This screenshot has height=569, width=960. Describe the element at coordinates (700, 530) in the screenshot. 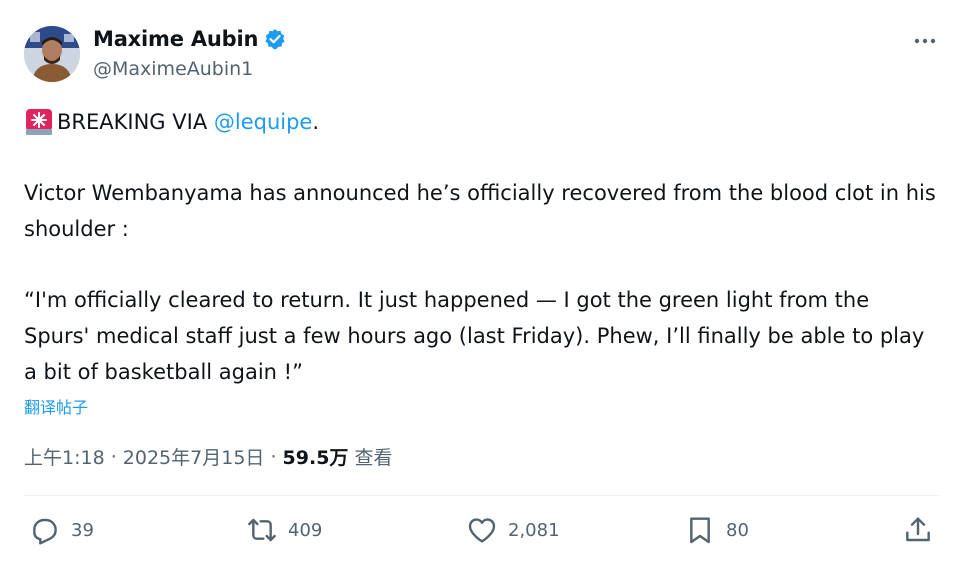

I see `bookmark-icon` at that location.